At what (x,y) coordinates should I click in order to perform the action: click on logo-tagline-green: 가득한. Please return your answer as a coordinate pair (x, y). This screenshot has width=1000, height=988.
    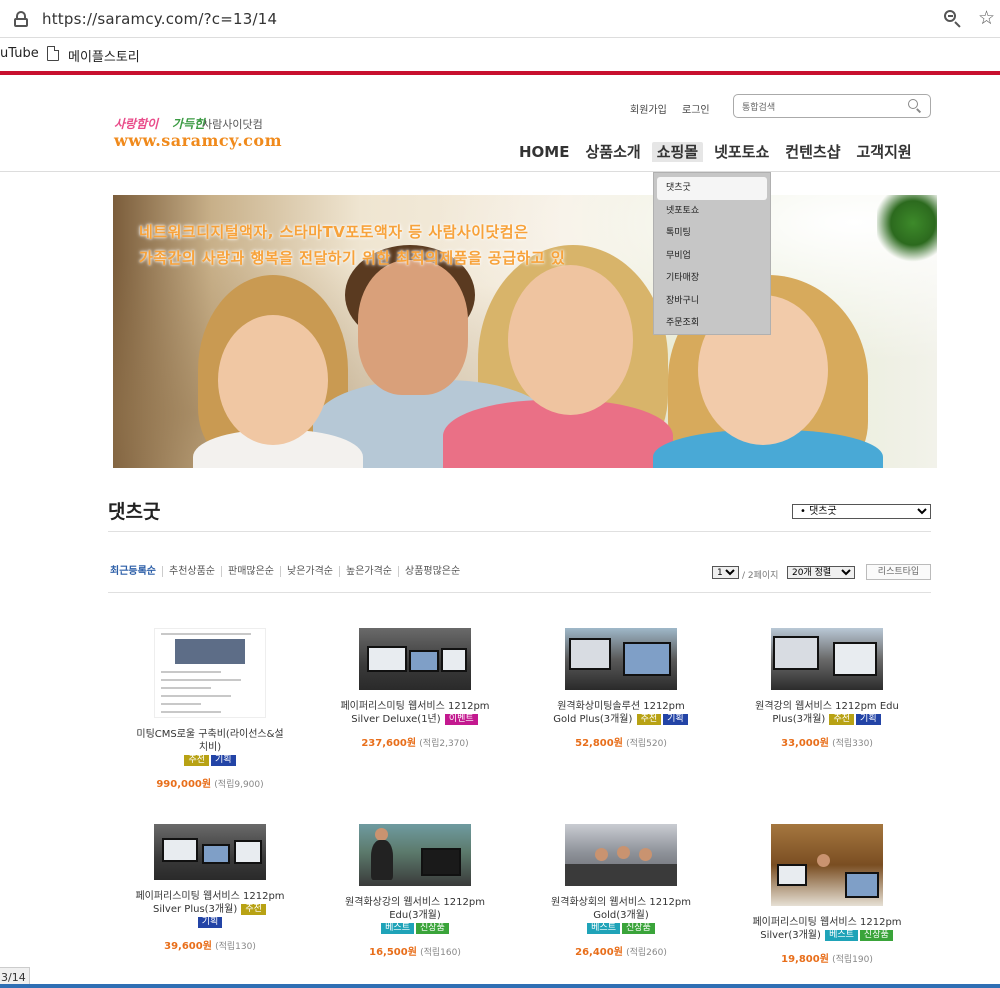
    Looking at the image, I should click on (189, 124).